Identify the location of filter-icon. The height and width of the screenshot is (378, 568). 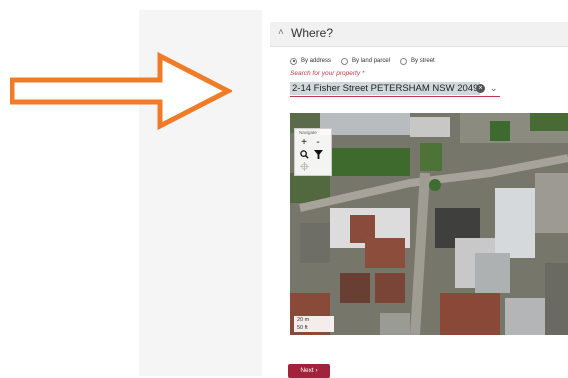
(318, 156).